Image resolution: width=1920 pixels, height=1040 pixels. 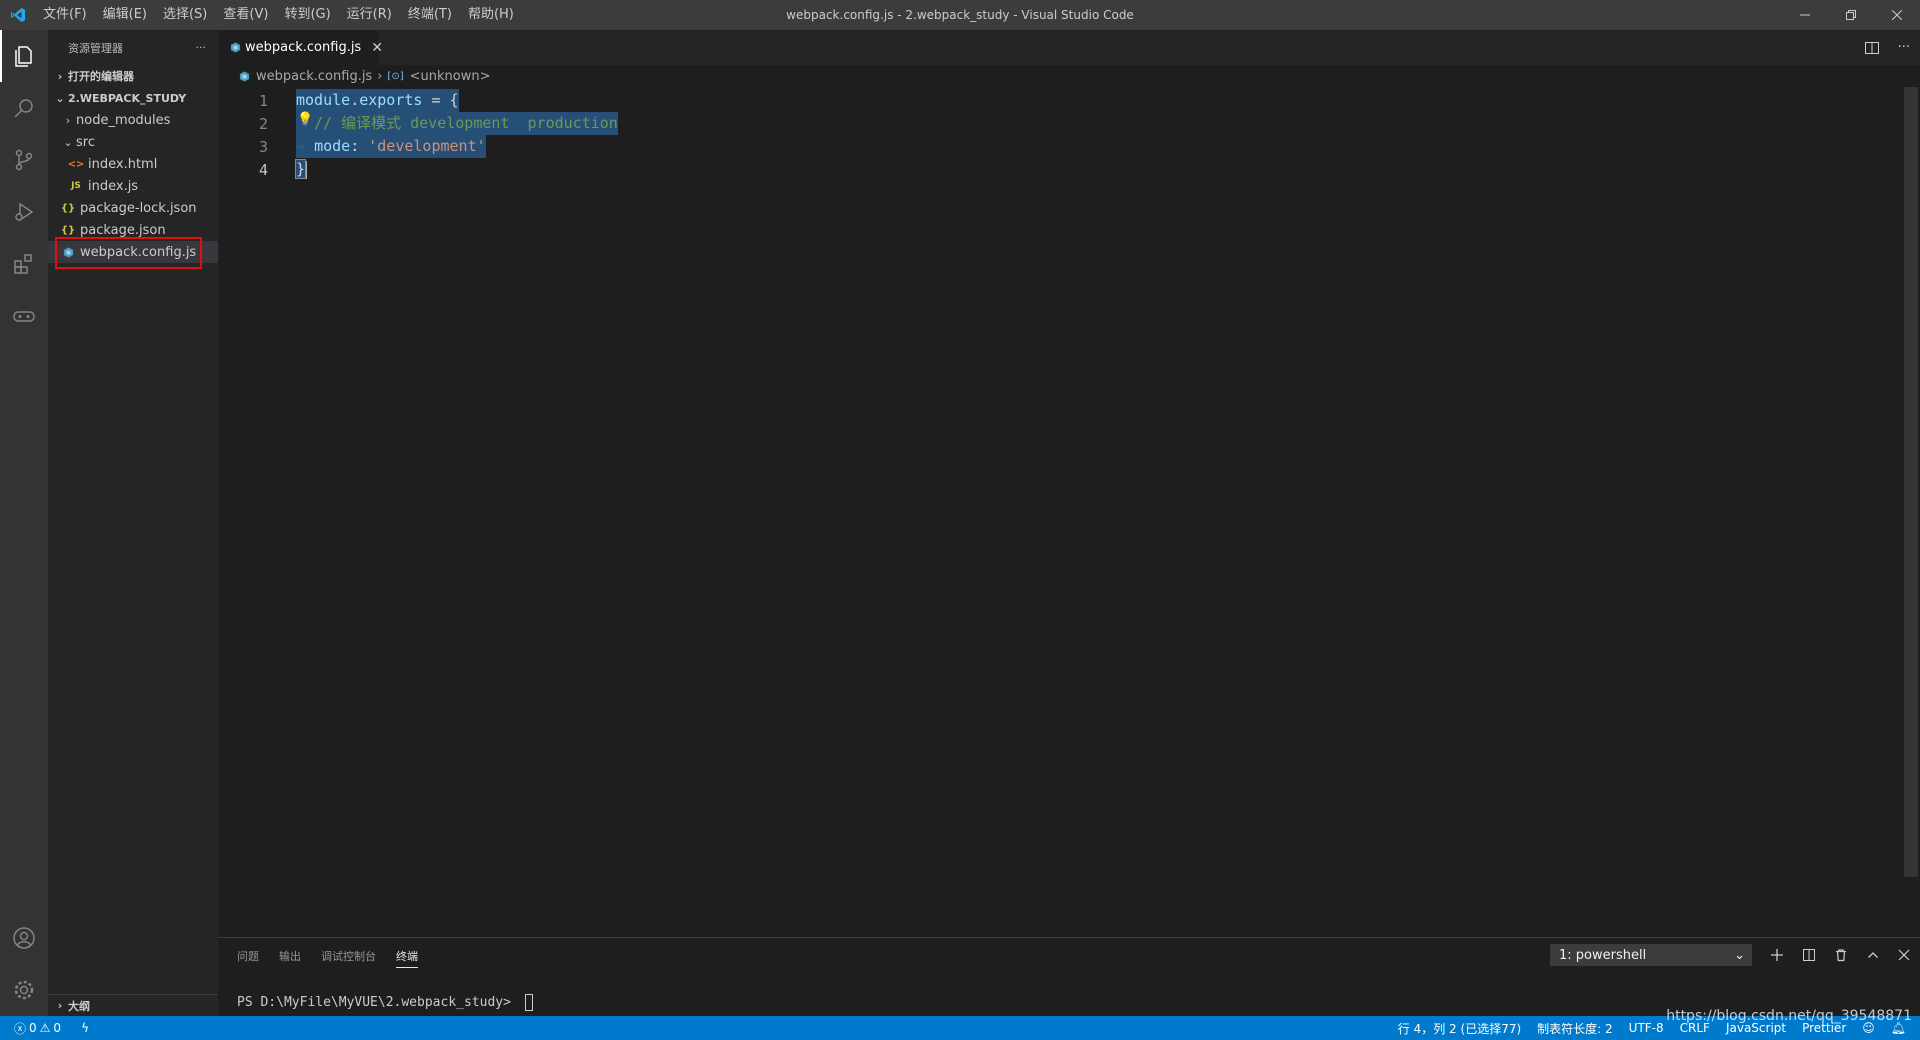 I want to click on editor-scrollbar, so click(x=1911, y=482).